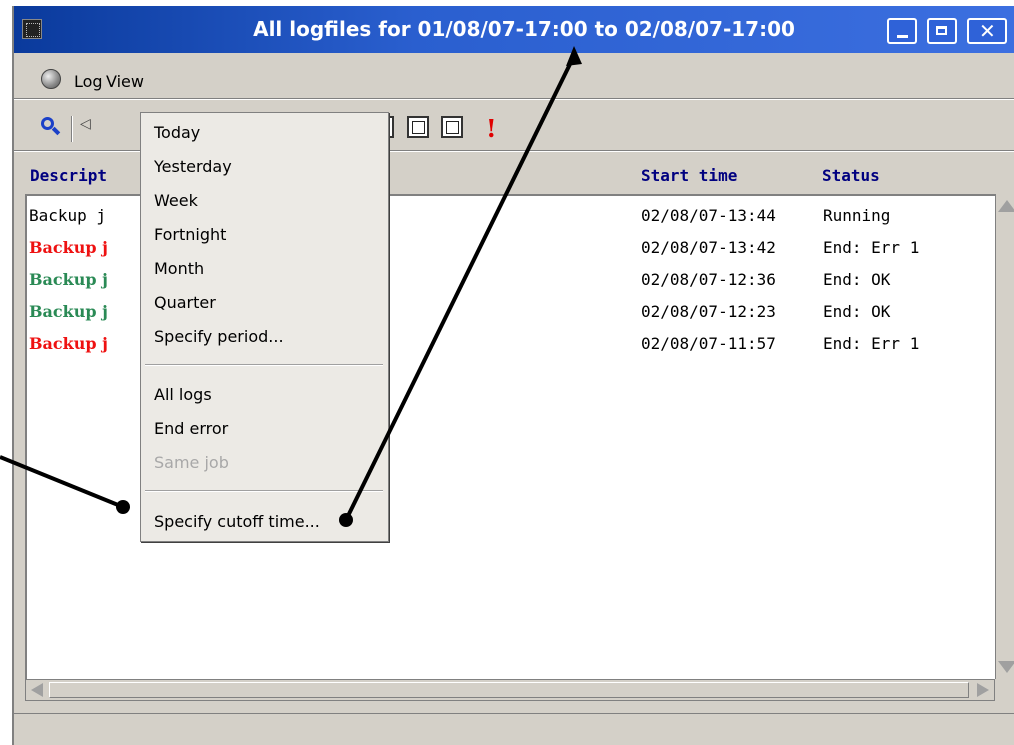 The width and height of the screenshot is (1014, 745). I want to click on maximize-icon, so click(941, 30).